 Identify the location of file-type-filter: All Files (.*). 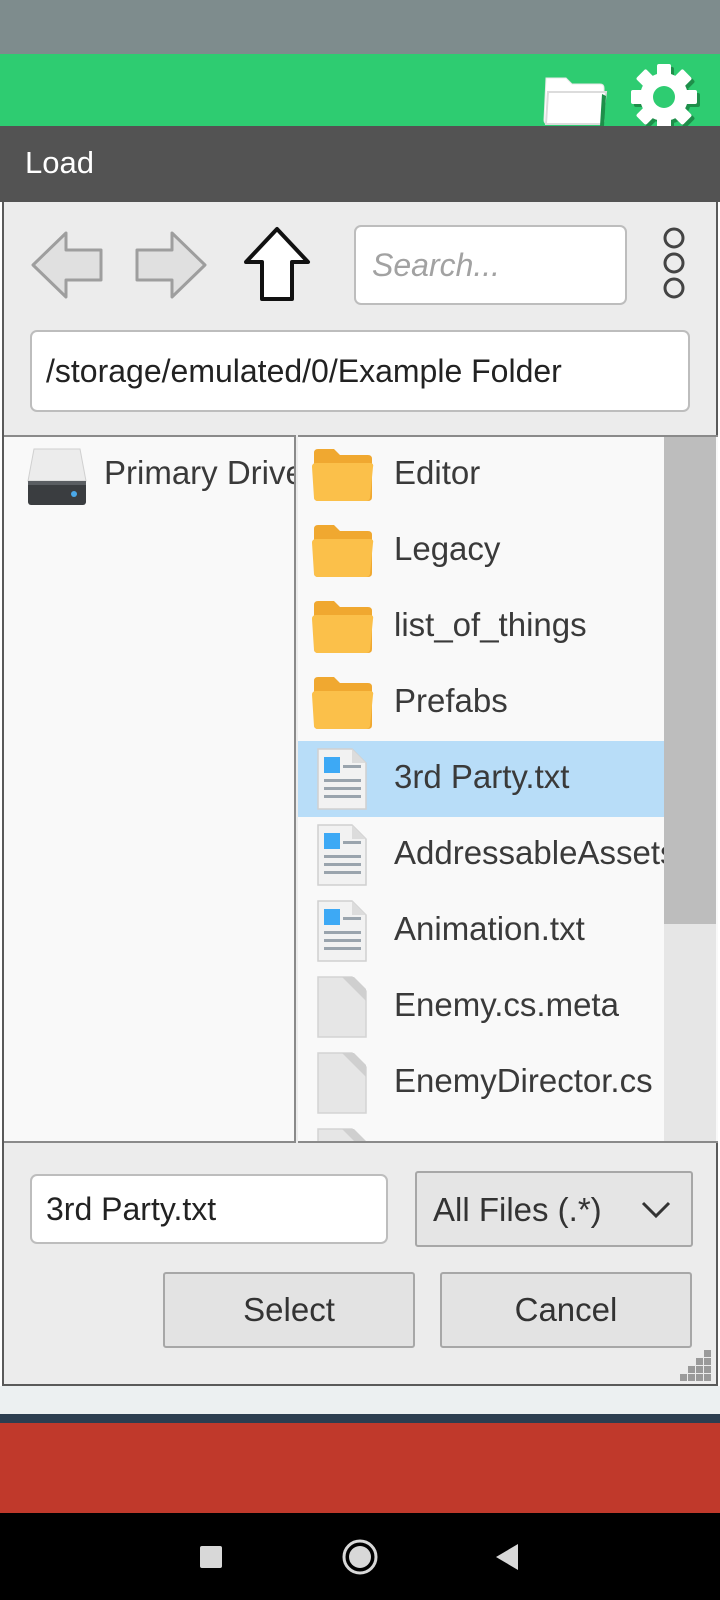
(554, 1209).